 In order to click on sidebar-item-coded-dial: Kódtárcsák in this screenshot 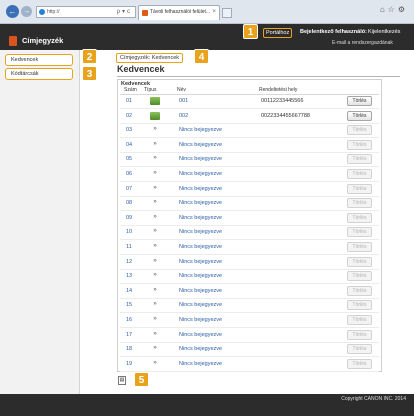, I will do `click(39, 74)`.